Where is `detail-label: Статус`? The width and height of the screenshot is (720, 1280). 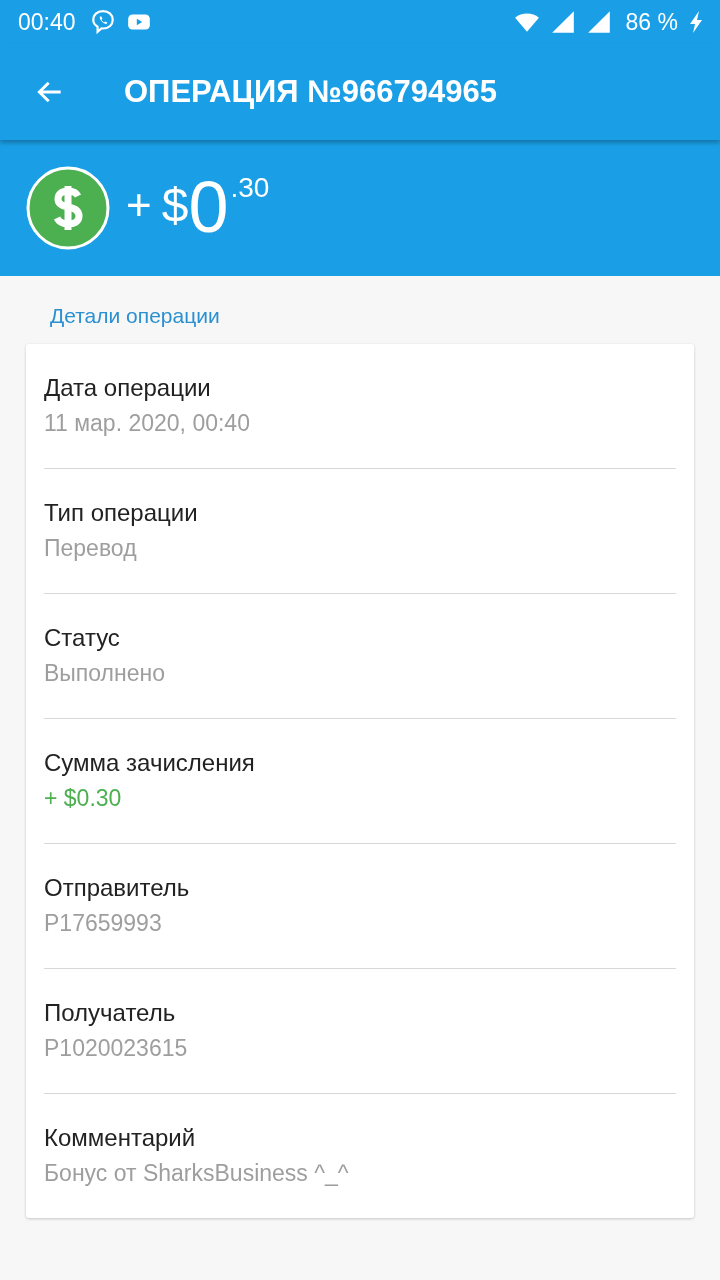
detail-label: Статус is located at coordinates (82, 637).